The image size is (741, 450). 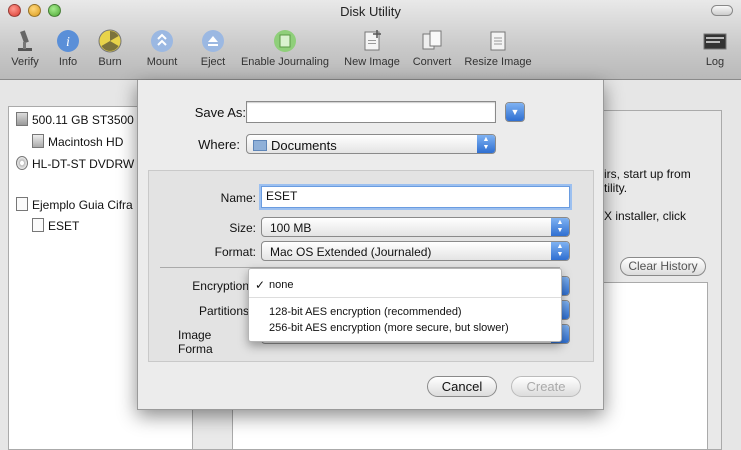 What do you see at coordinates (110, 41) in the screenshot?
I see `radiation-icon` at bounding box center [110, 41].